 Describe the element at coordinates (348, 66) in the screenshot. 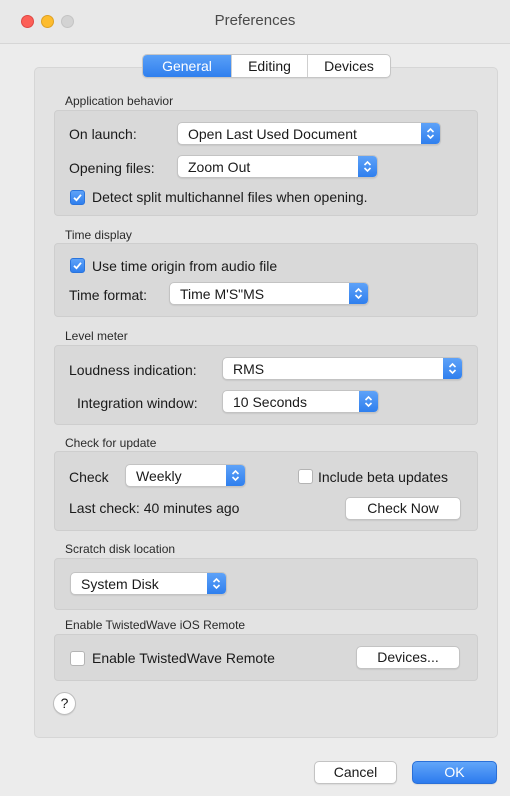

I see `tab-devices: Devices` at that location.